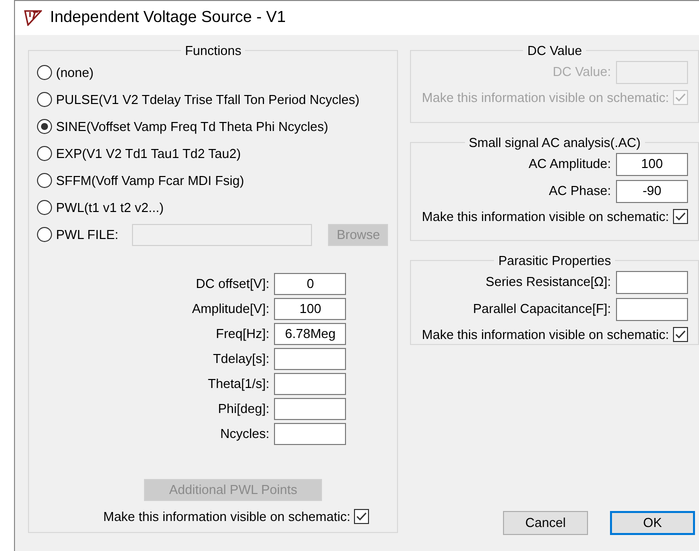  What do you see at coordinates (545, 523) in the screenshot?
I see `dialog-button: Cancel` at bounding box center [545, 523].